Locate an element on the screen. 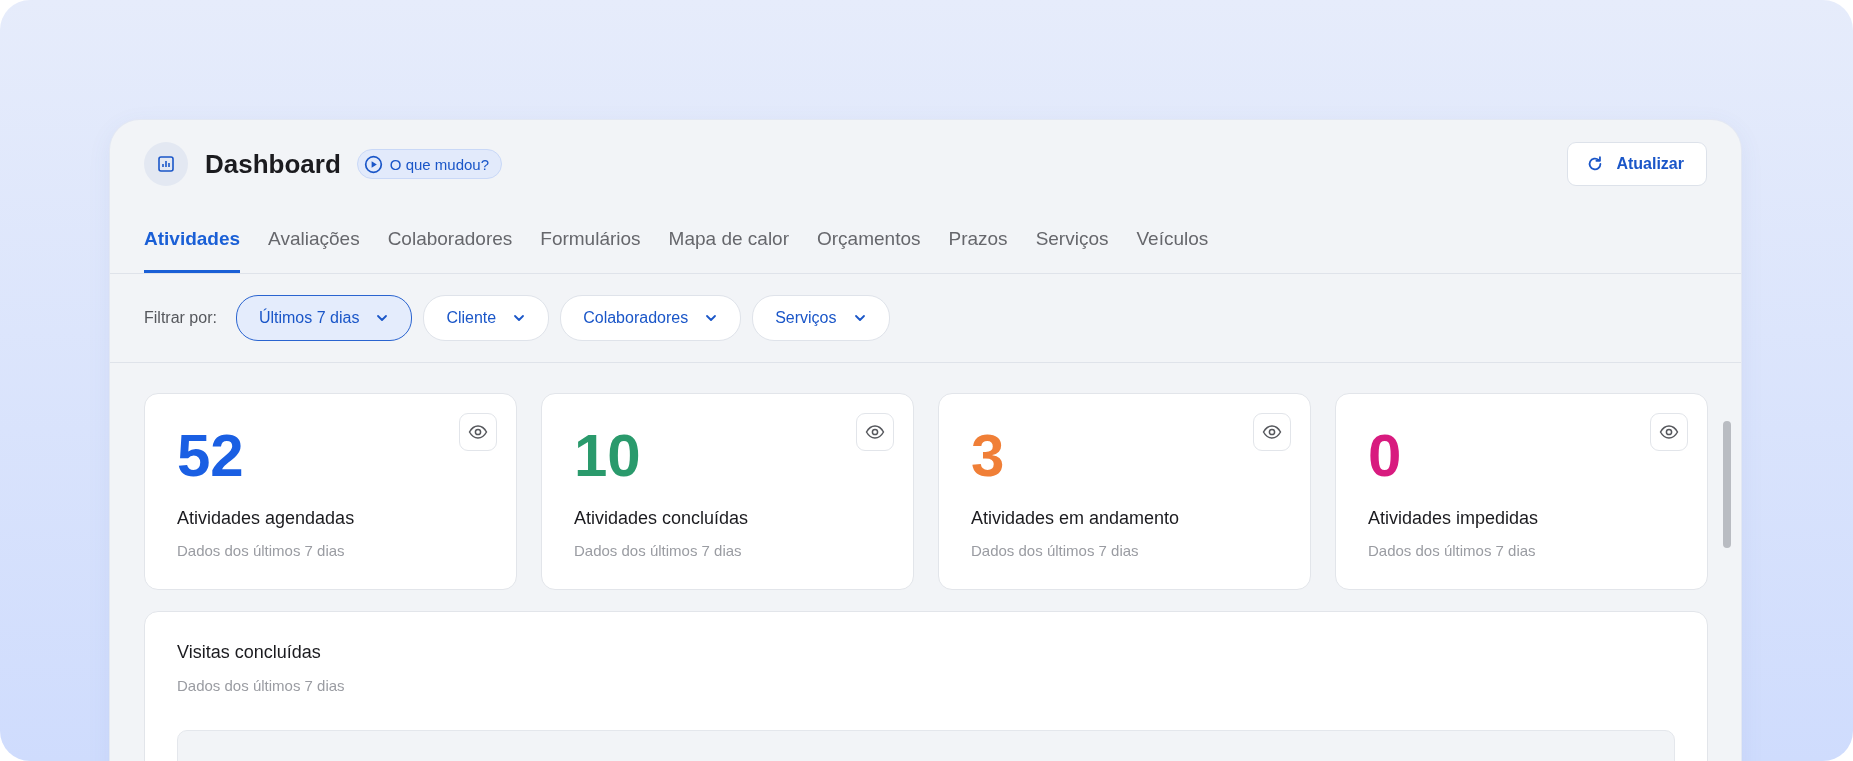 Image resolution: width=1853 pixels, height=761 pixels. card-subtitle: Dados dos últimos 7 dias is located at coordinates (261, 685).